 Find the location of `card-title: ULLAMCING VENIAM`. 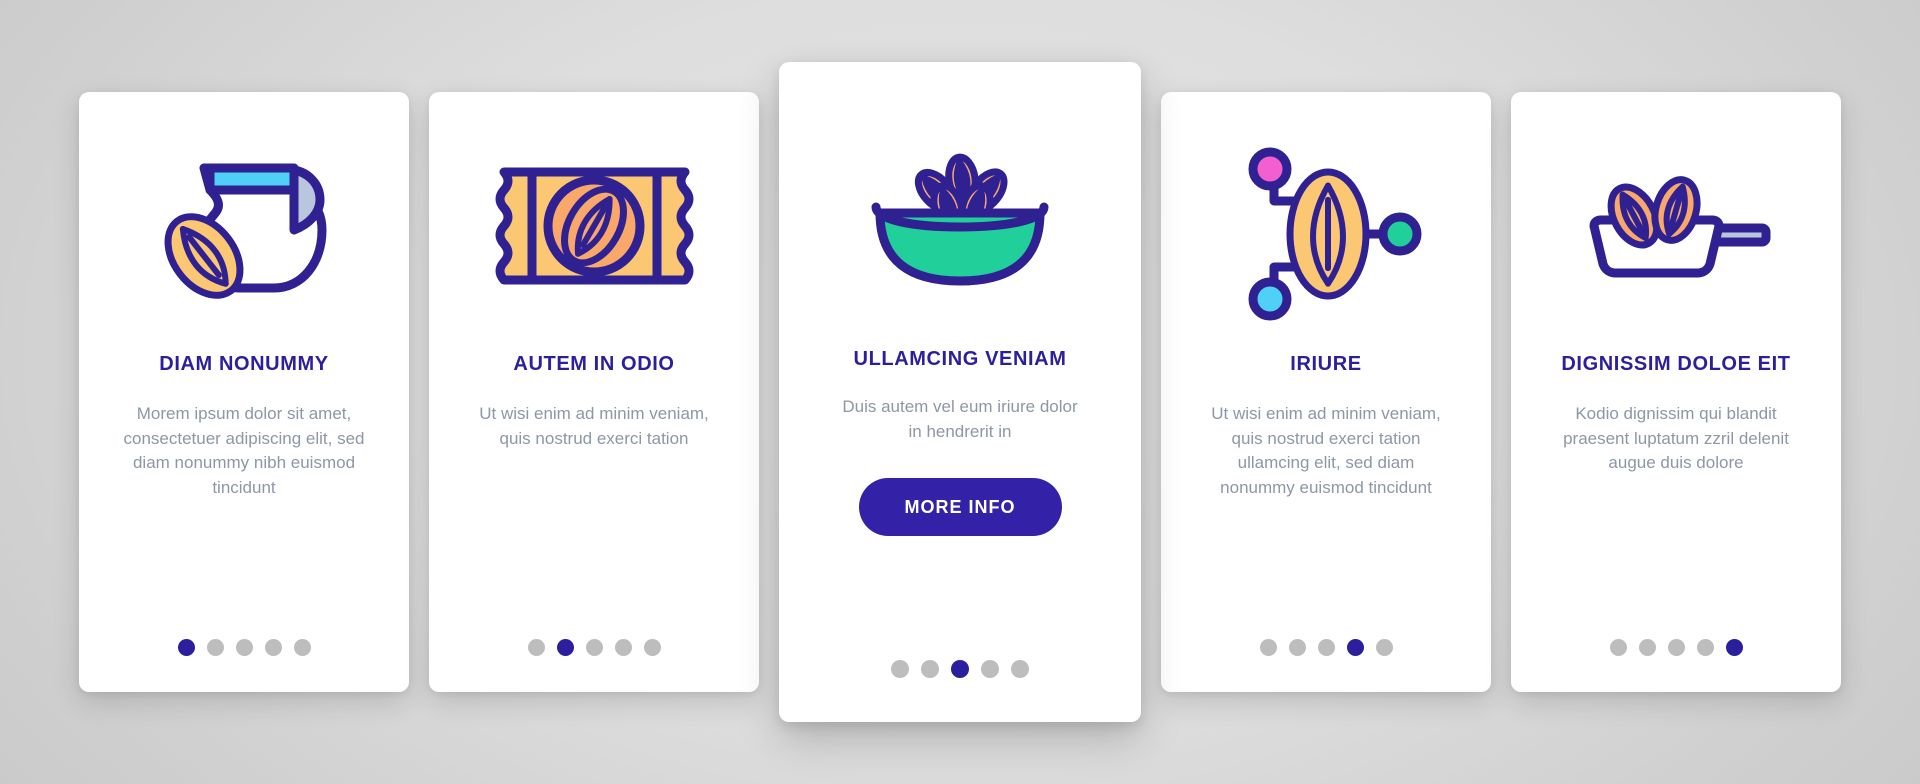

card-title: ULLAMCING VENIAM is located at coordinates (960, 359).